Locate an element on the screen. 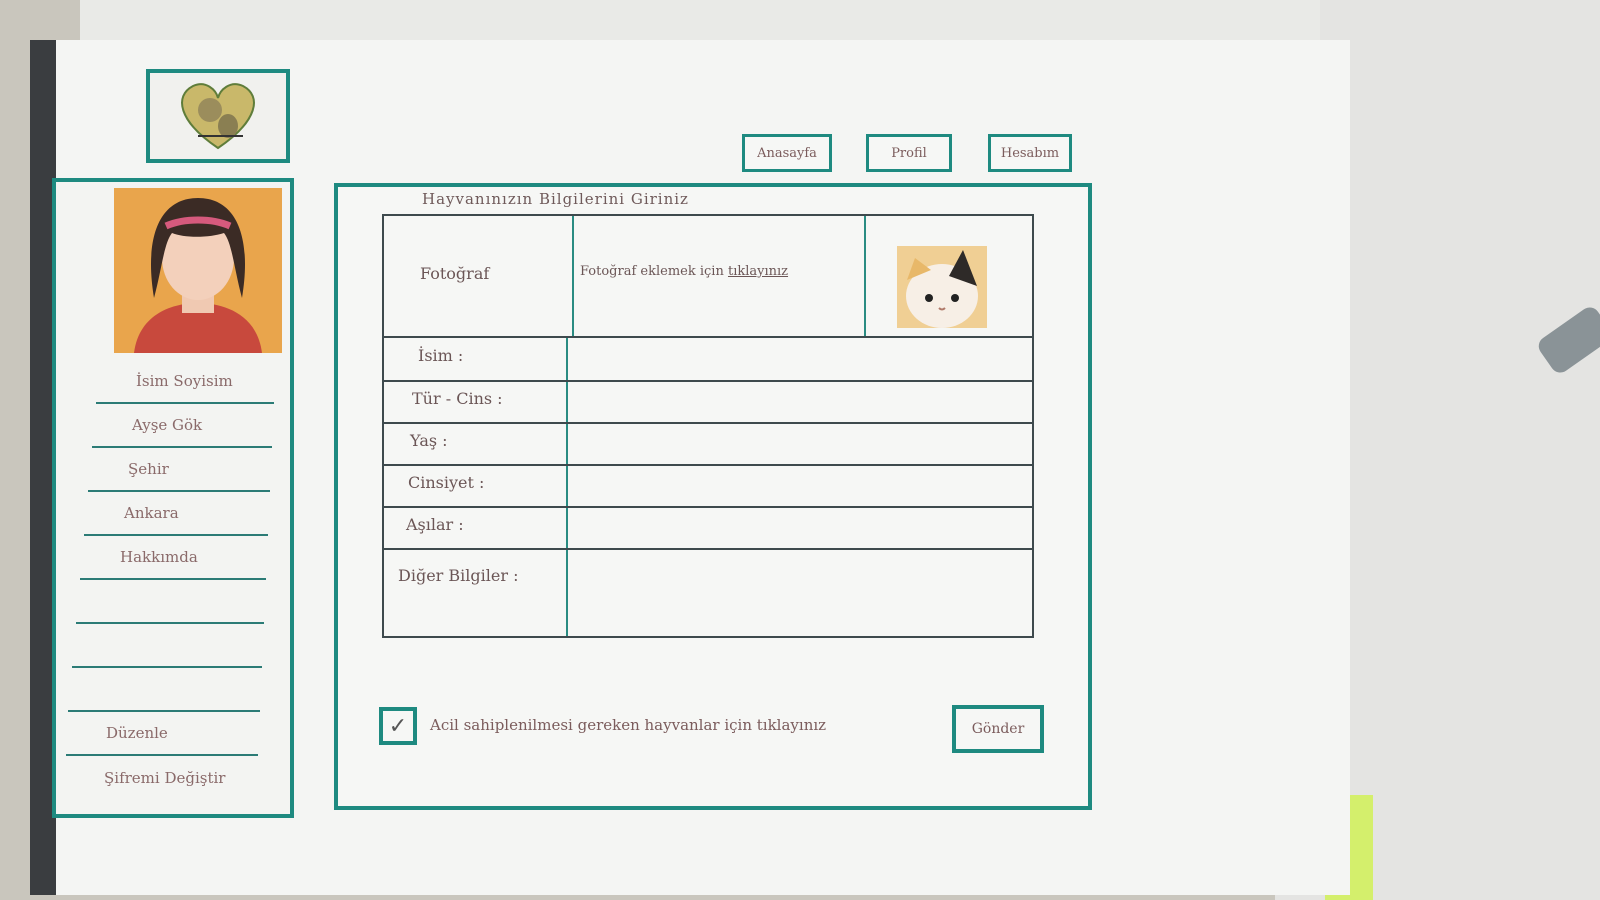  user-avatar-icon is located at coordinates (198, 270).